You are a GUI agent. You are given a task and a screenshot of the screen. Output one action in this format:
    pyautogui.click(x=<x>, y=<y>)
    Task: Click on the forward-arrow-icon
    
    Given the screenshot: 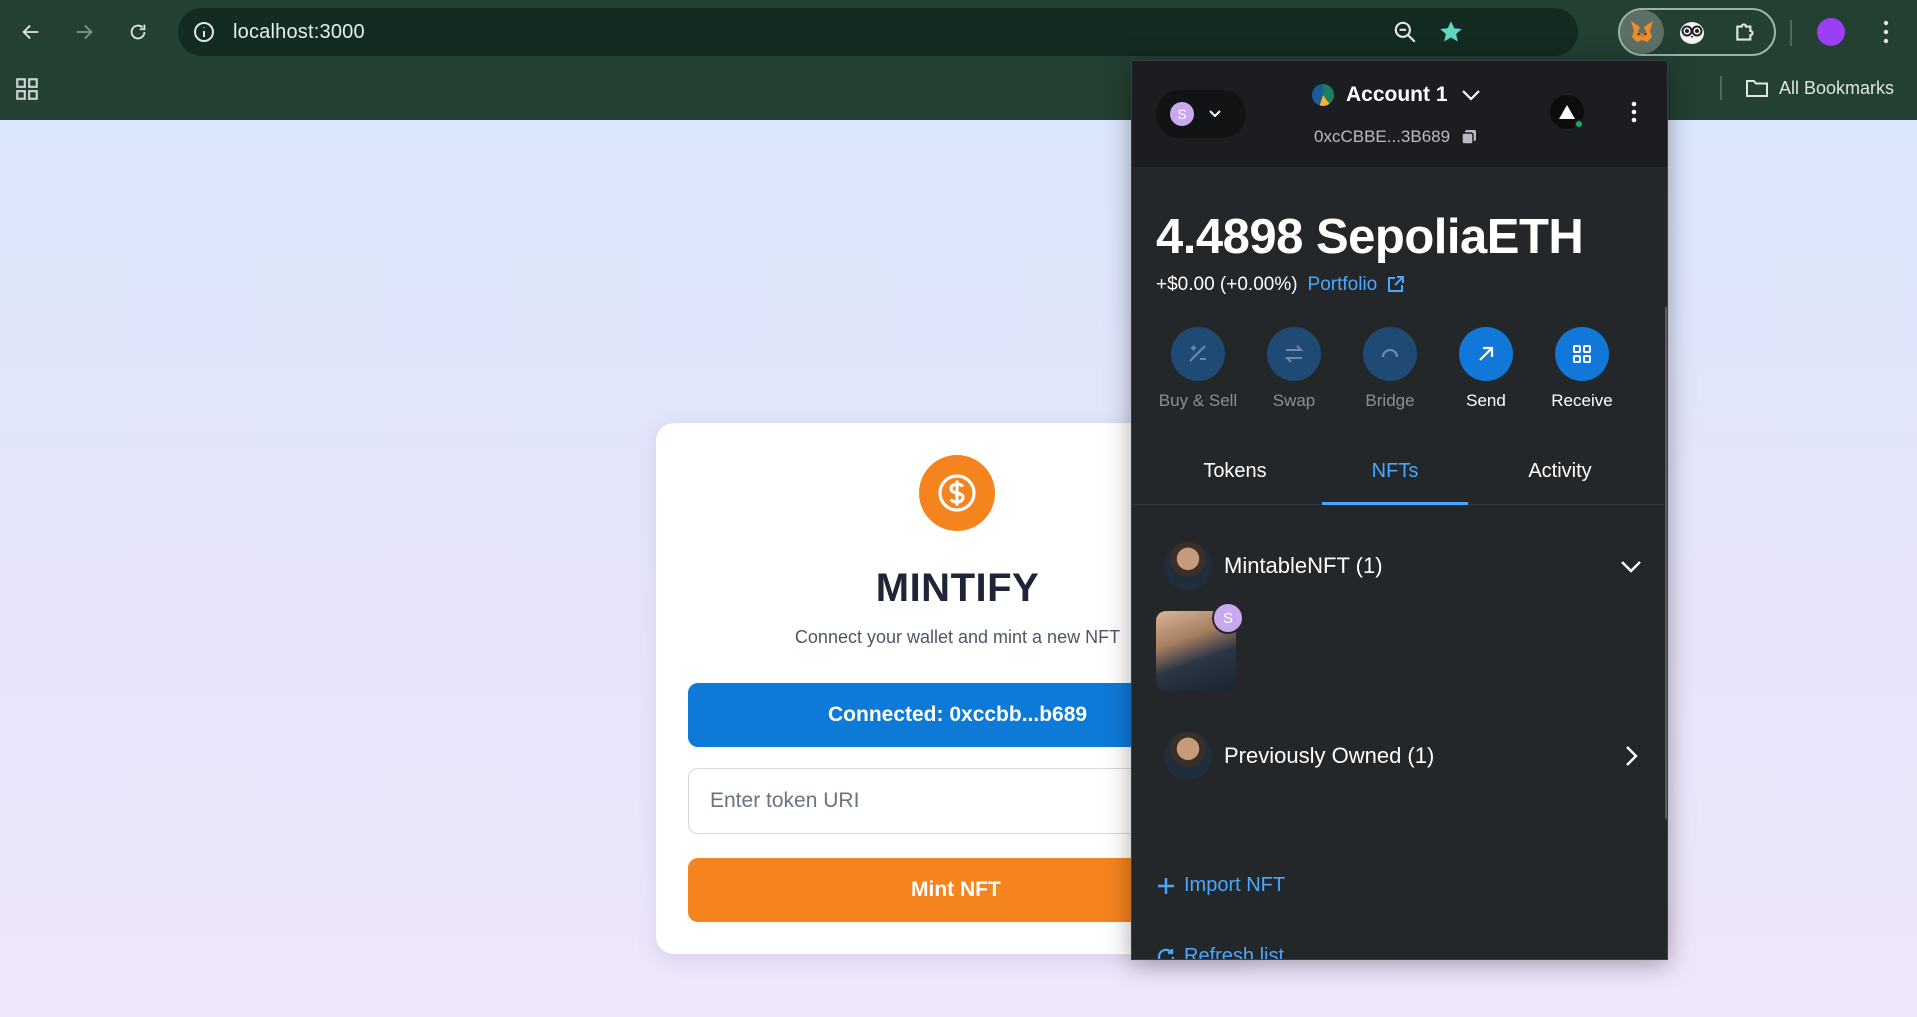 What is the action you would take?
    pyautogui.click(x=84, y=32)
    